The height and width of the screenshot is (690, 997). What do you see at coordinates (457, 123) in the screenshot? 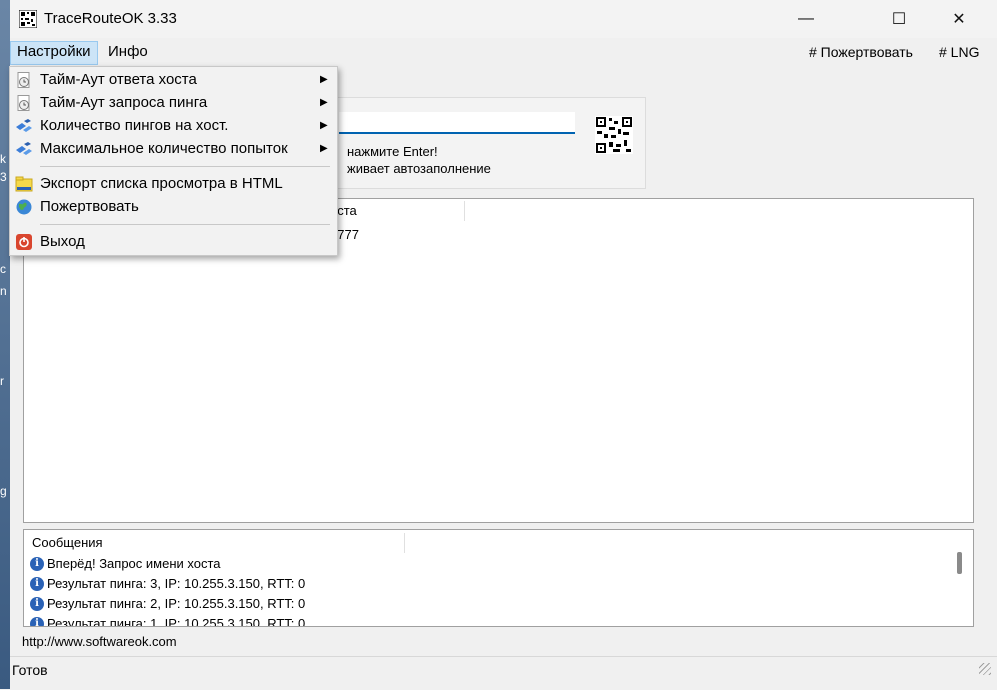
I see `host-input` at bounding box center [457, 123].